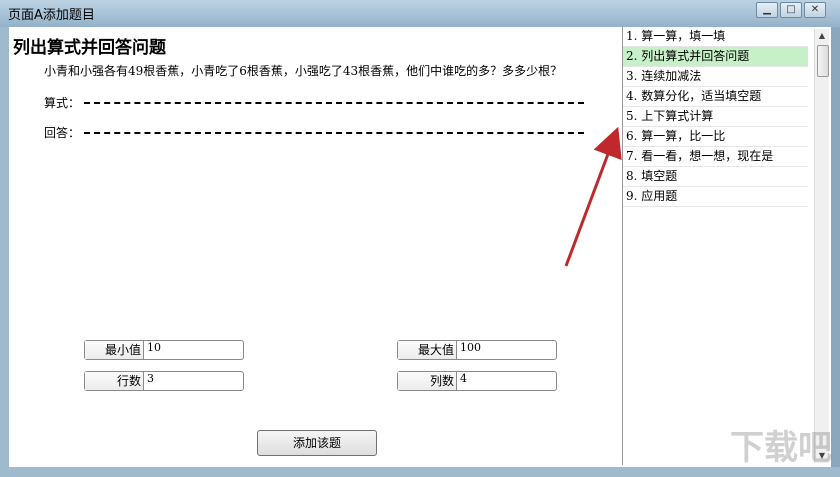  I want to click on max-value-field: 最大值 100, so click(477, 350).